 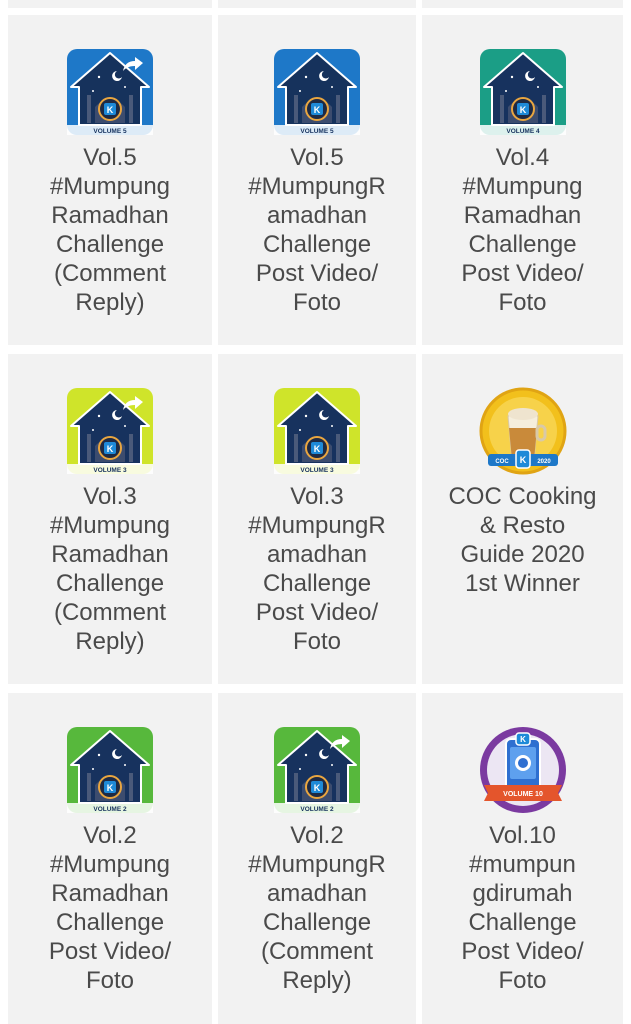 I want to click on svg-text: VOLUME 10, so click(x=523, y=794).